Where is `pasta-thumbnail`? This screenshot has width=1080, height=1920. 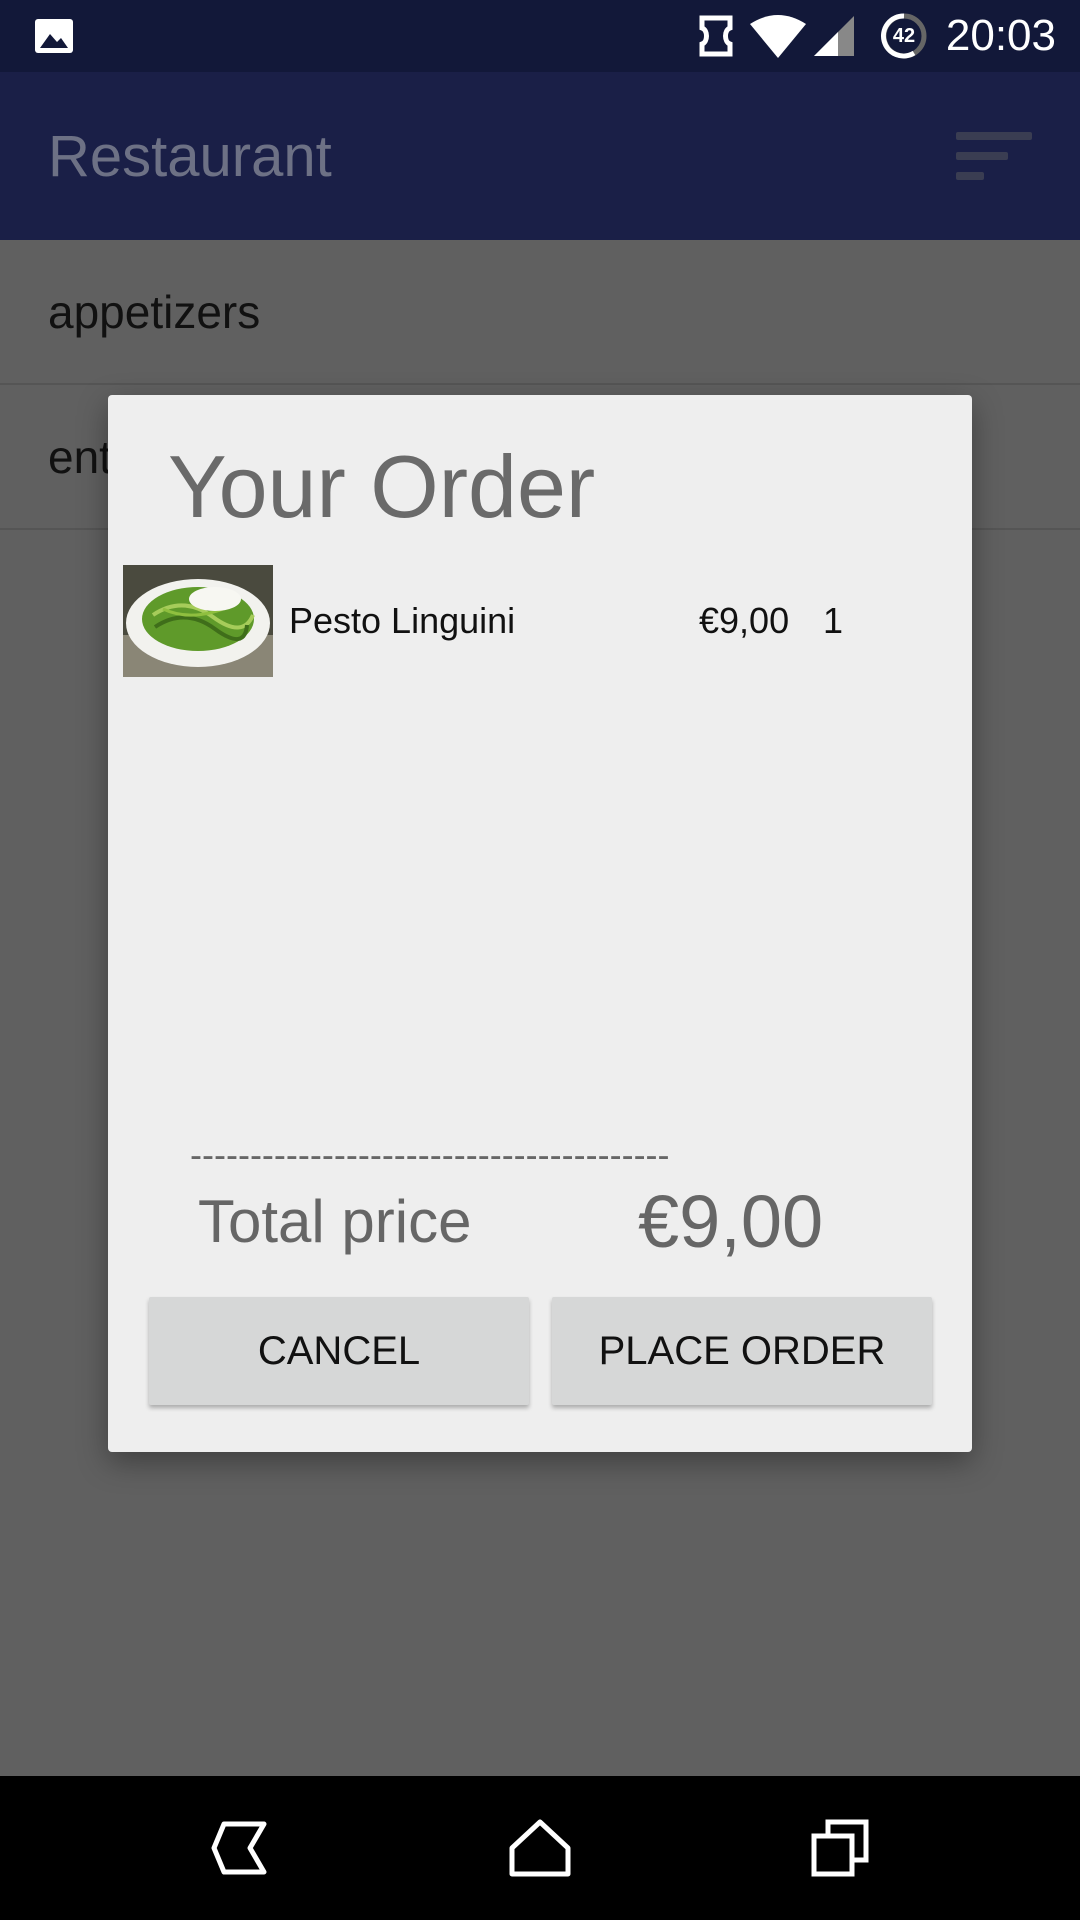
pasta-thumbnail is located at coordinates (198, 621).